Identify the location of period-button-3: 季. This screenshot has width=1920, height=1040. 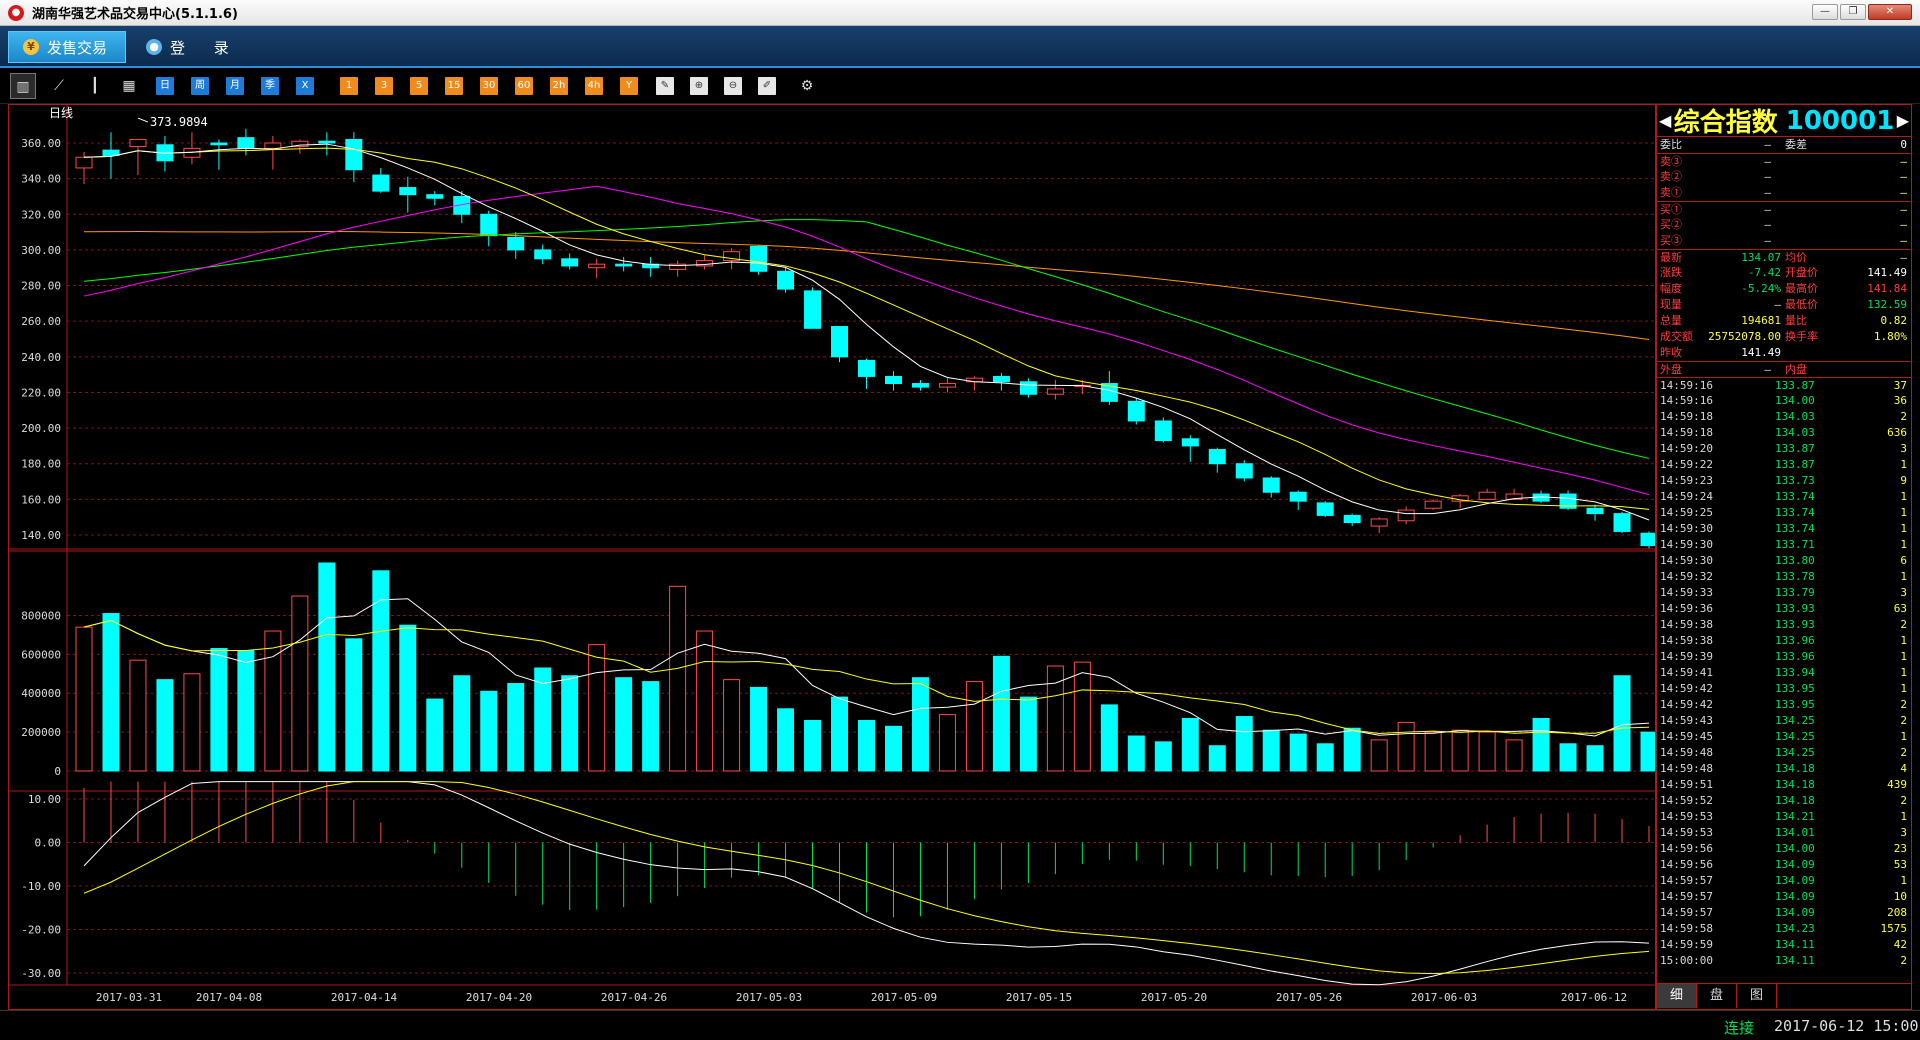
(270, 86).